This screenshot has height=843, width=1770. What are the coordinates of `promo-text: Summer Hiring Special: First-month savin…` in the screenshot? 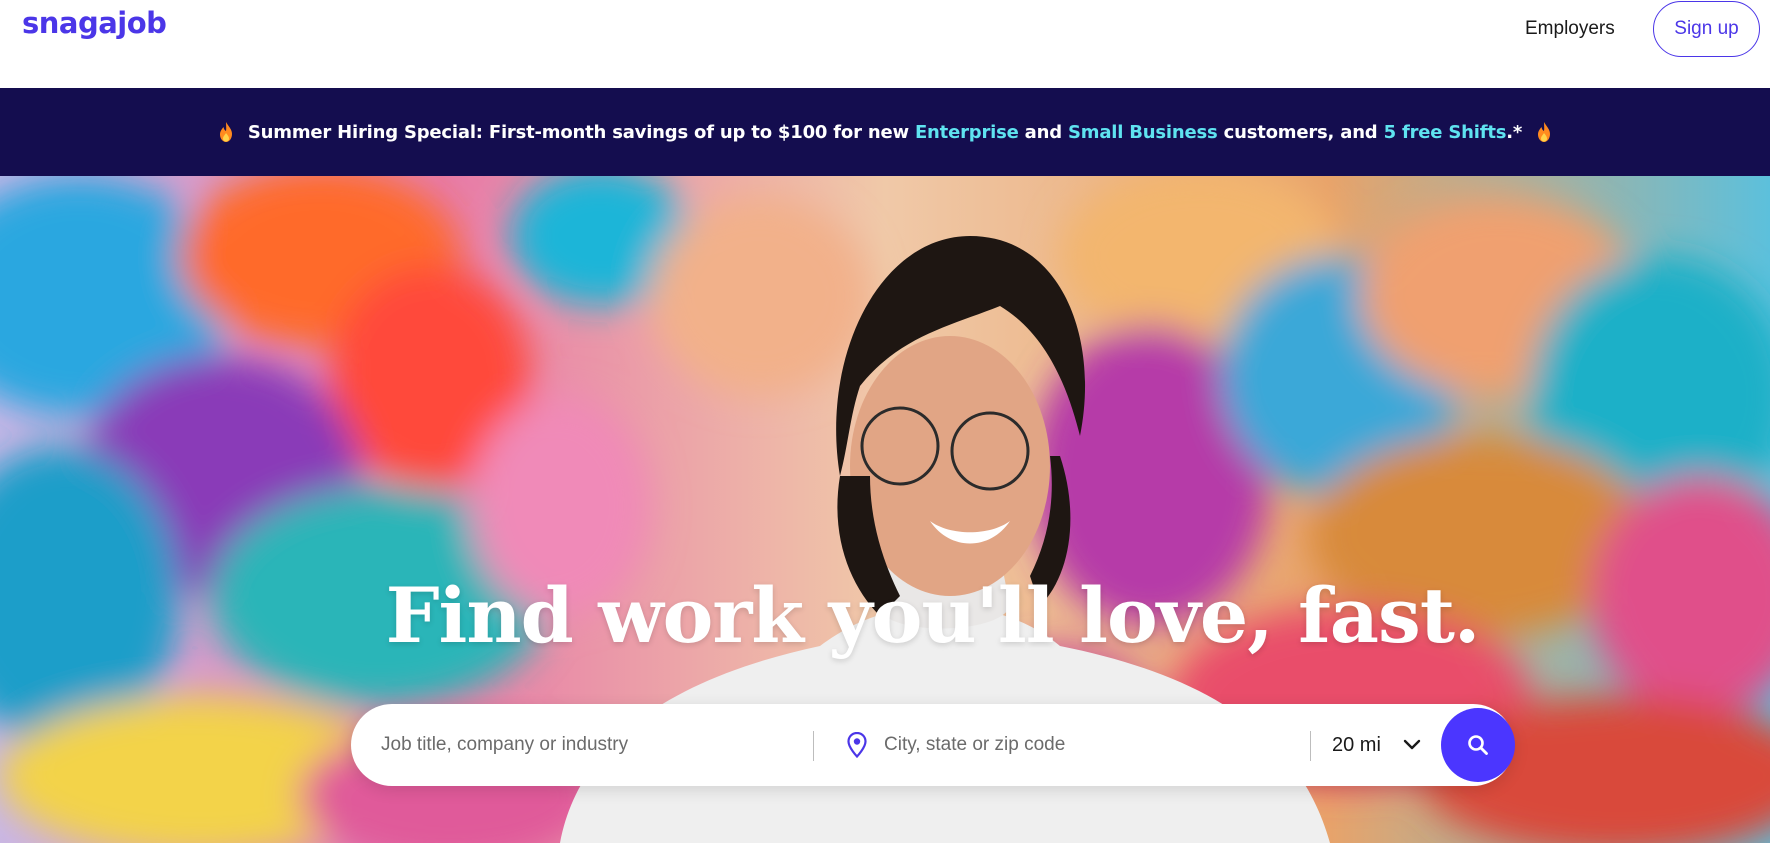 It's located at (885, 132).